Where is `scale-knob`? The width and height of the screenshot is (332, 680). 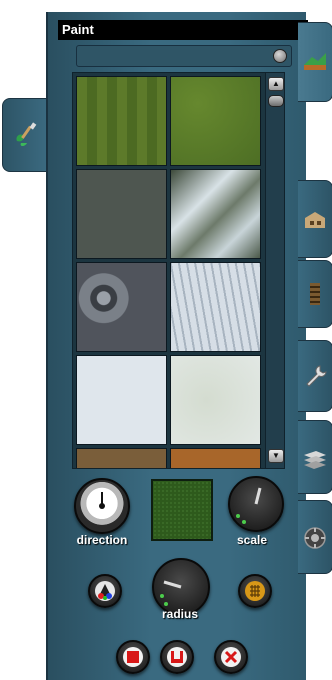
scale-knob is located at coordinates (256, 504).